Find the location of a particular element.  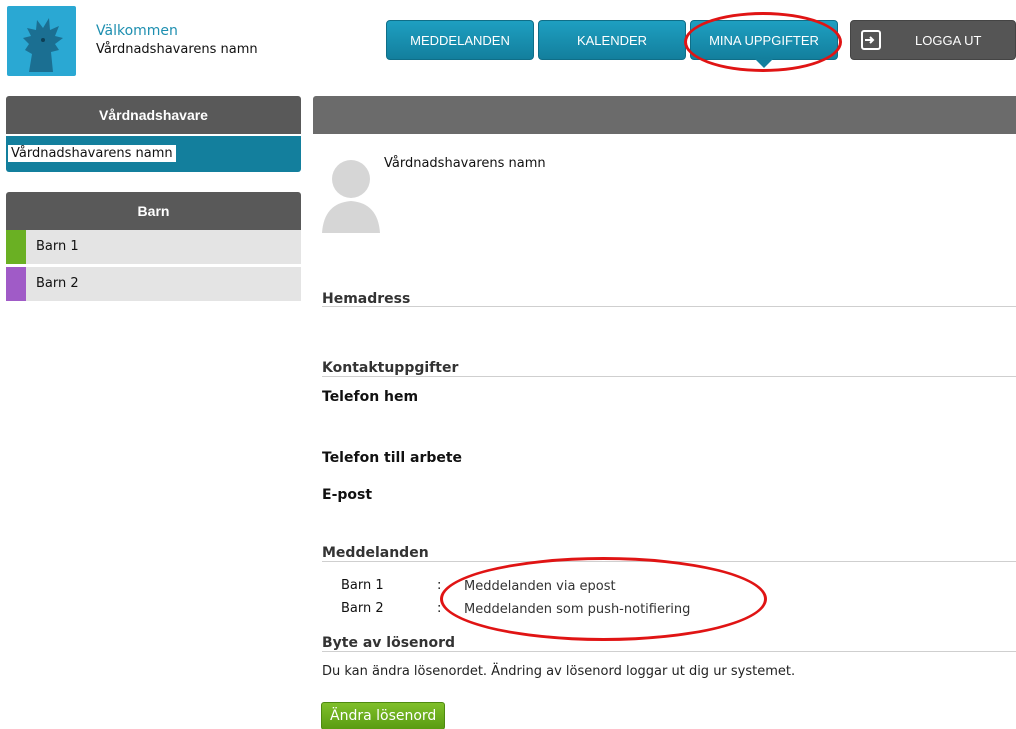

guardian-panel-header: Vårdnadshavare is located at coordinates (153, 115).